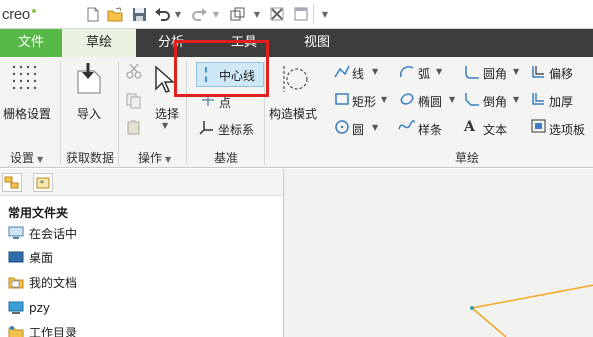 The image size is (593, 337). I want to click on circle-button: 圆, so click(358, 129).